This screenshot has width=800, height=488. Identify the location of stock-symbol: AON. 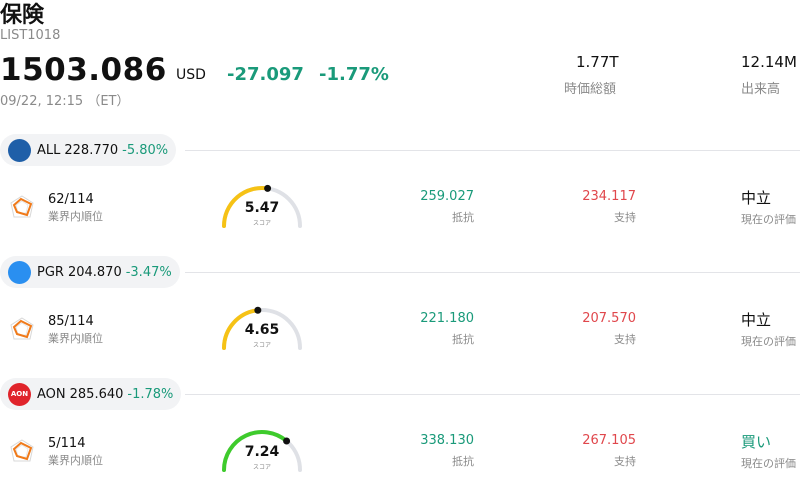
(51, 394).